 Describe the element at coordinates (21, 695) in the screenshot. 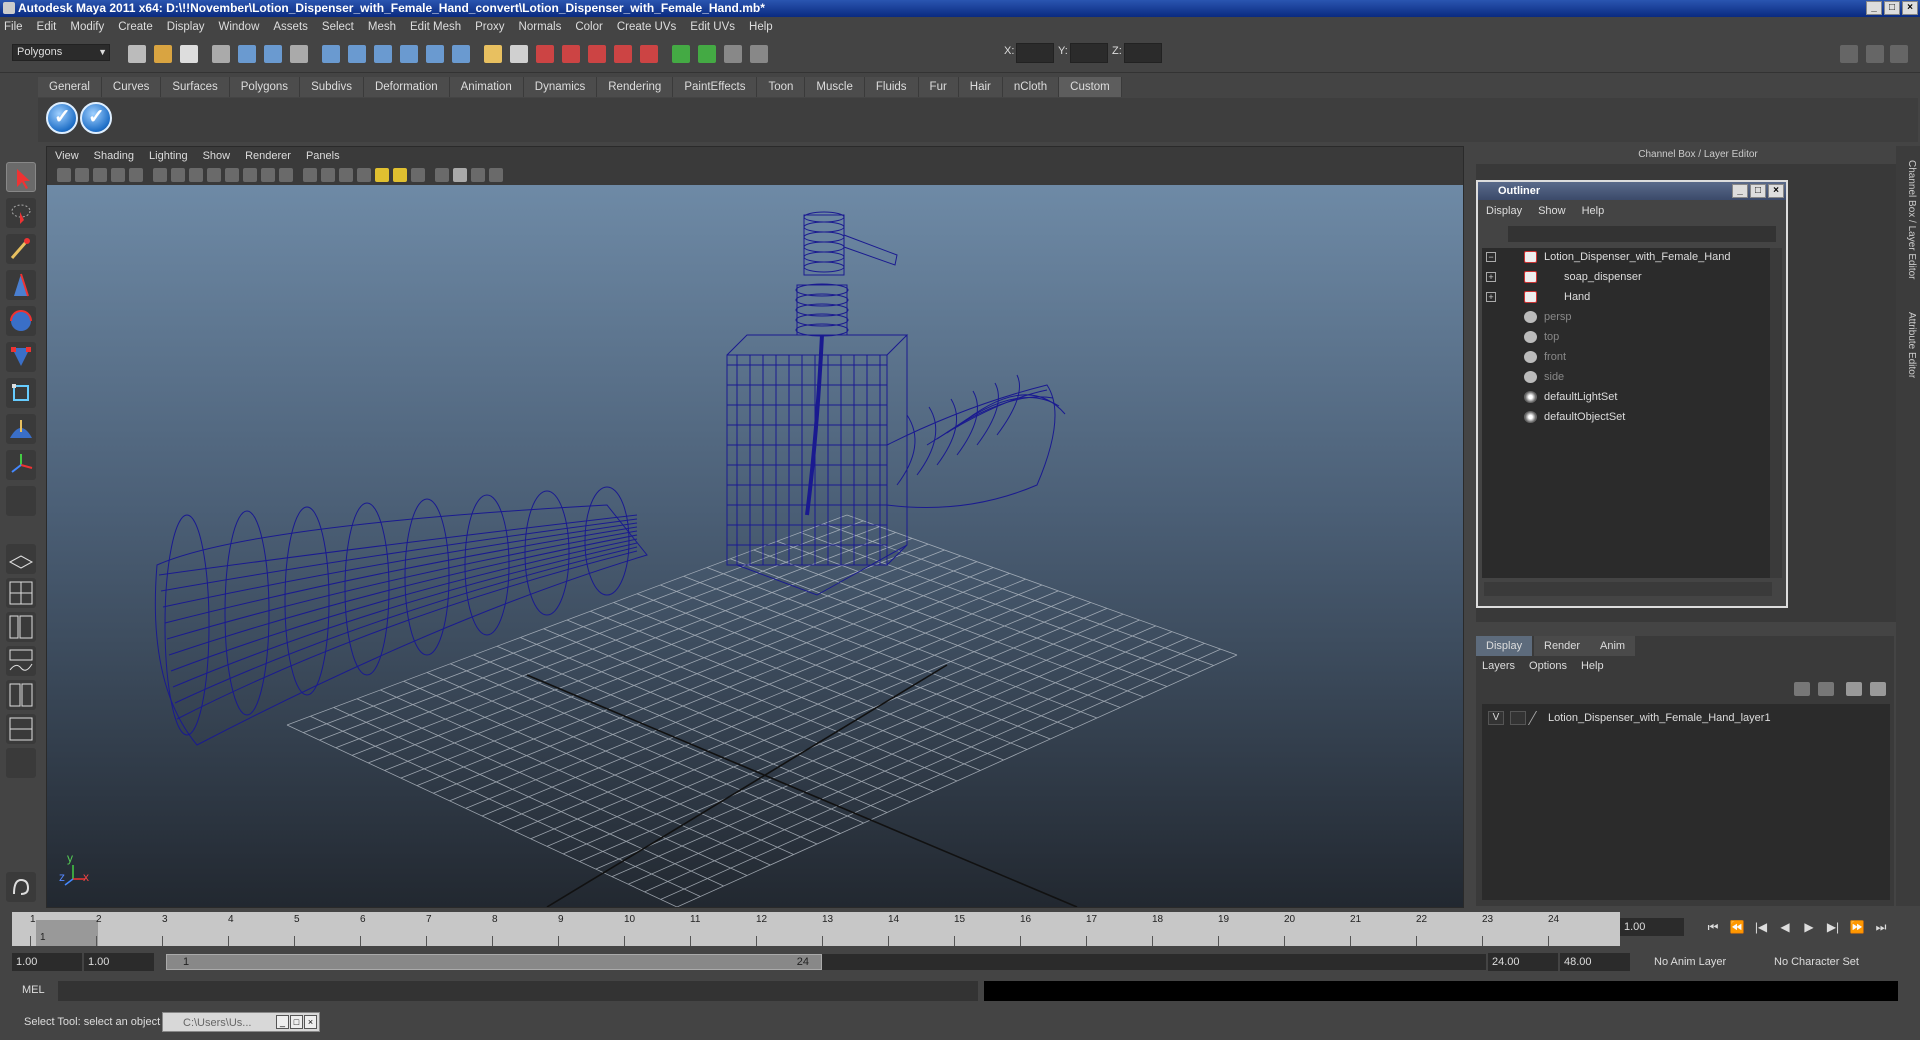

I see `hypershade-persp-layout-icon` at that location.